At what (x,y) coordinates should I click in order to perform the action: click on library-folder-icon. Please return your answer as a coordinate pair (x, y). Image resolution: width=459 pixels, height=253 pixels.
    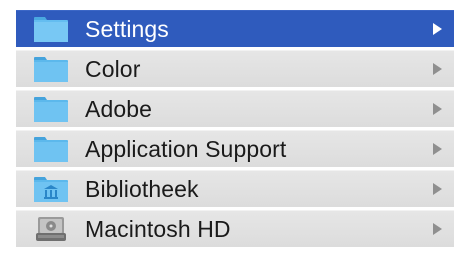
    Looking at the image, I should click on (51, 189).